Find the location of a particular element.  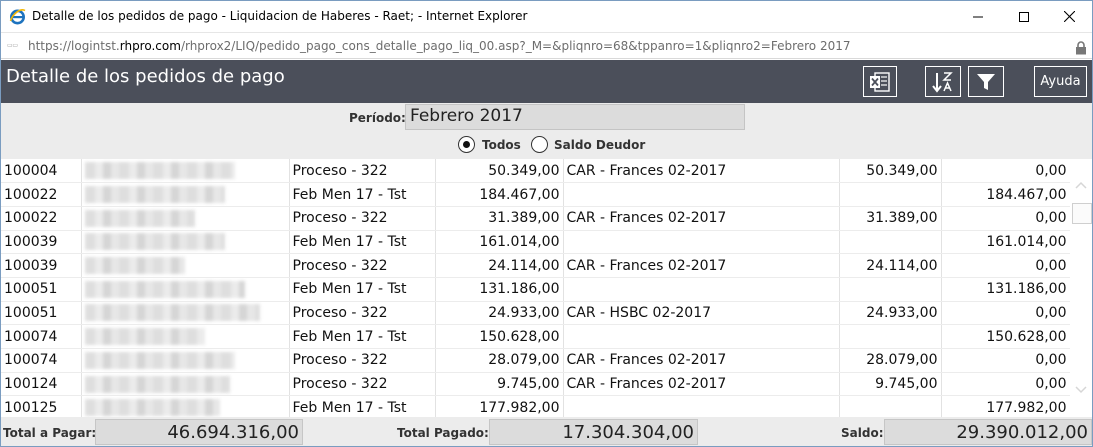

radio-saldo-deudor-label: Saldo Deudor is located at coordinates (599, 145).